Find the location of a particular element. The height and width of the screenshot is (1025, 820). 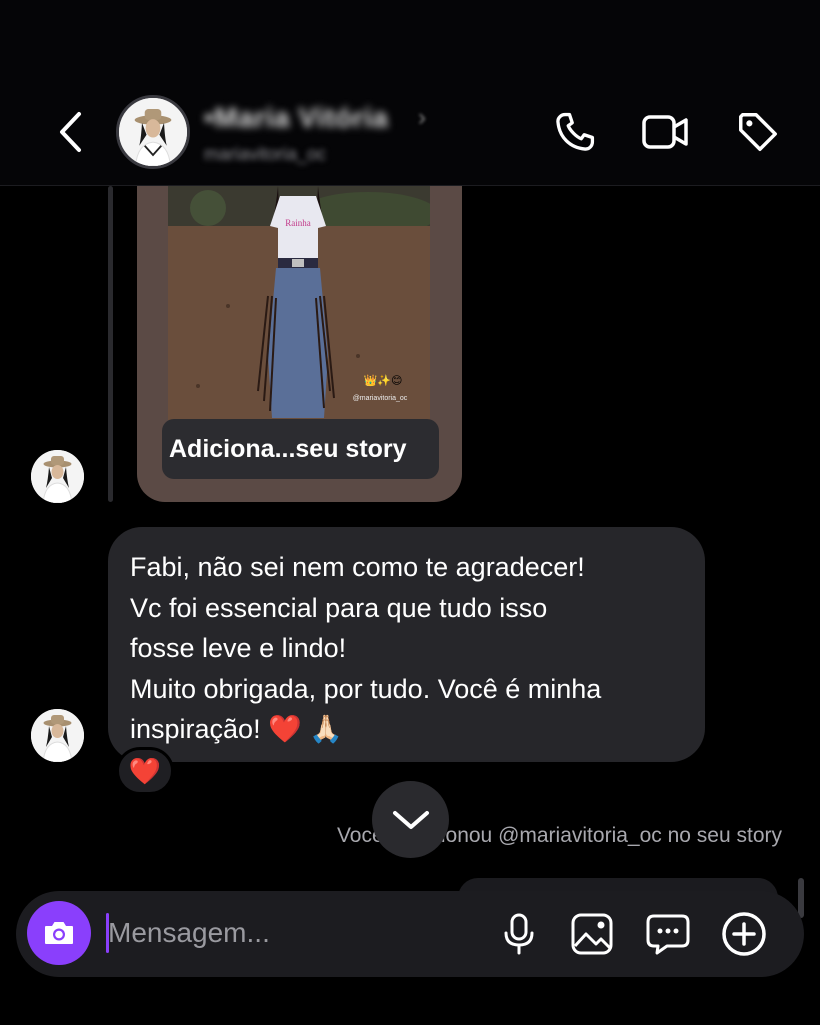

tag-icon is located at coordinates (758, 132).